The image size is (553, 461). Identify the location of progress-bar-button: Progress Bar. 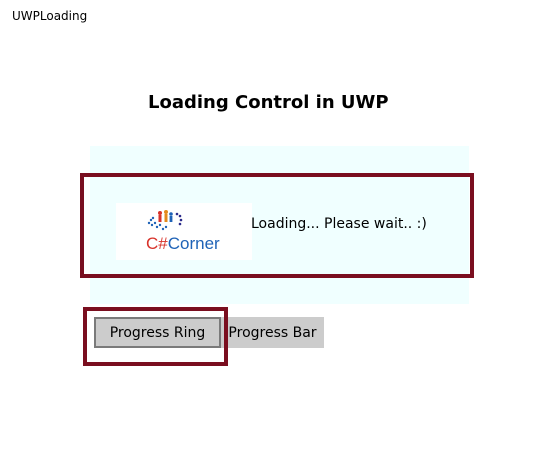
(272, 332).